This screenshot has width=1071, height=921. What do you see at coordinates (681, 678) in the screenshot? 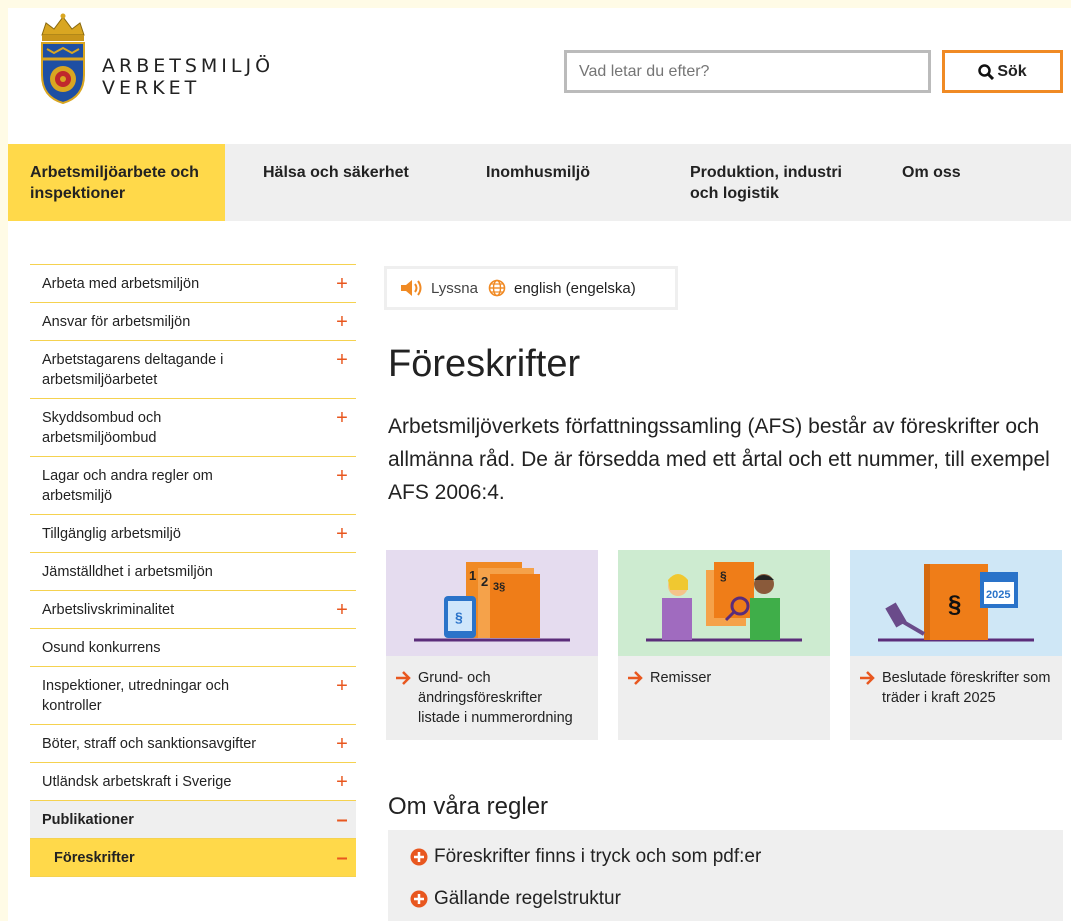
I see `card-label: Remisser` at bounding box center [681, 678].